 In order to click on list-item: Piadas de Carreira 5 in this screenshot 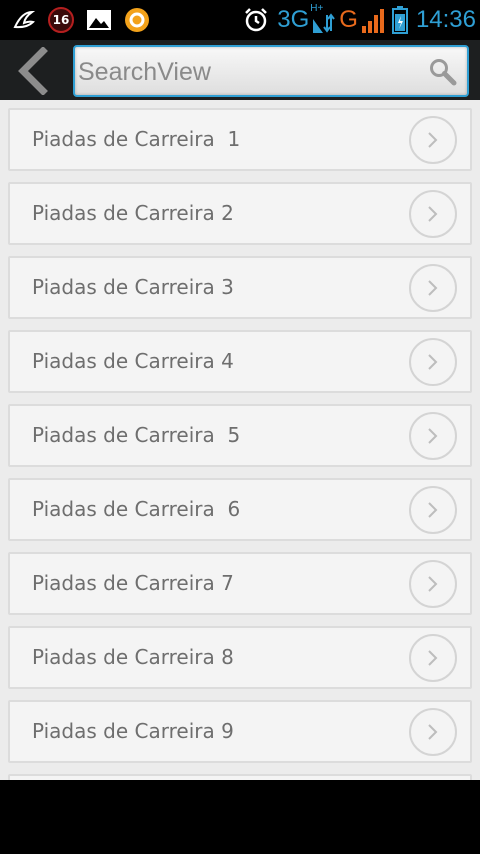, I will do `click(240, 435)`.